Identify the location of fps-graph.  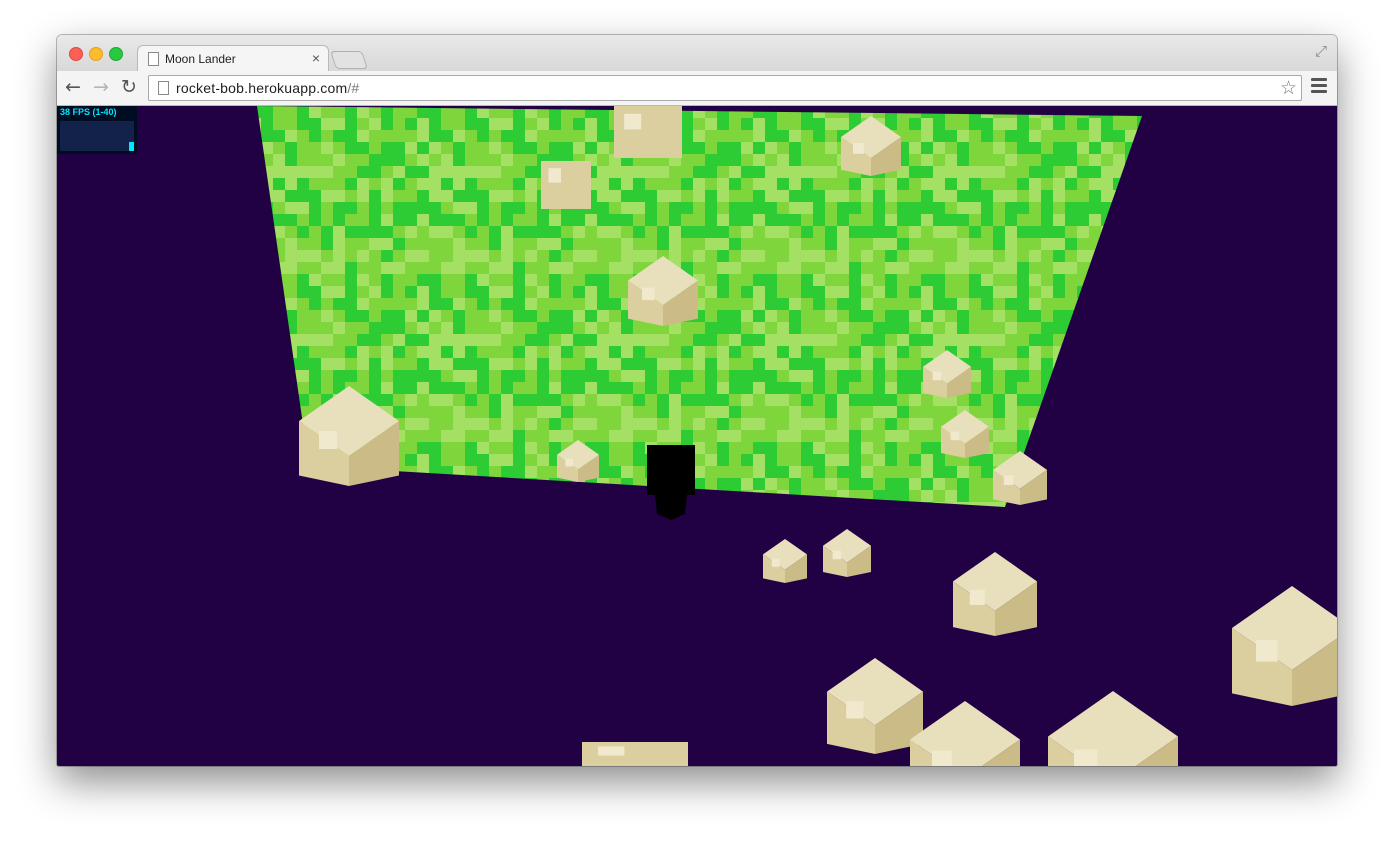
(97, 136).